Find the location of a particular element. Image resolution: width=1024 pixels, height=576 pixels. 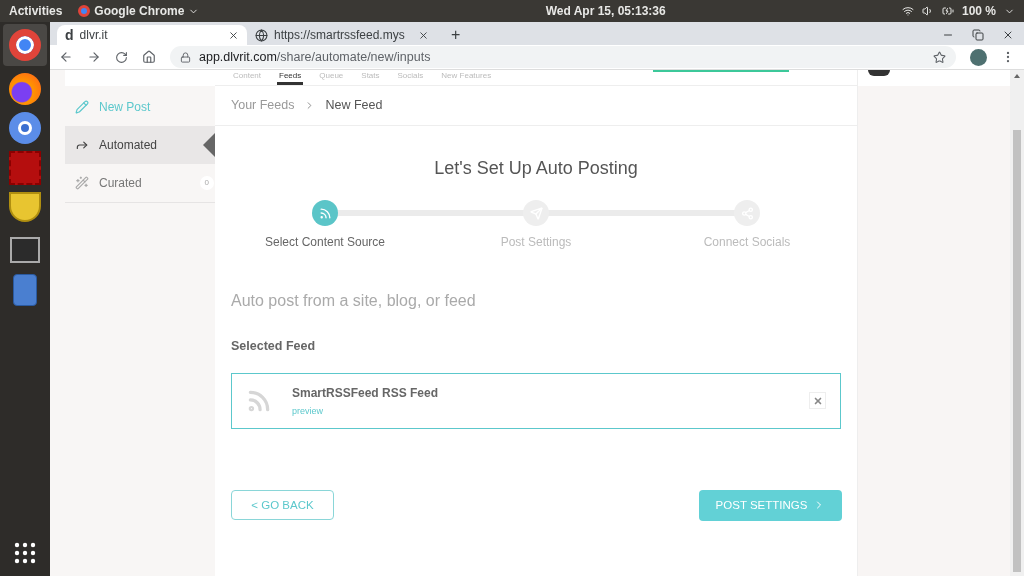

chrome-icon is located at coordinates (25, 45).